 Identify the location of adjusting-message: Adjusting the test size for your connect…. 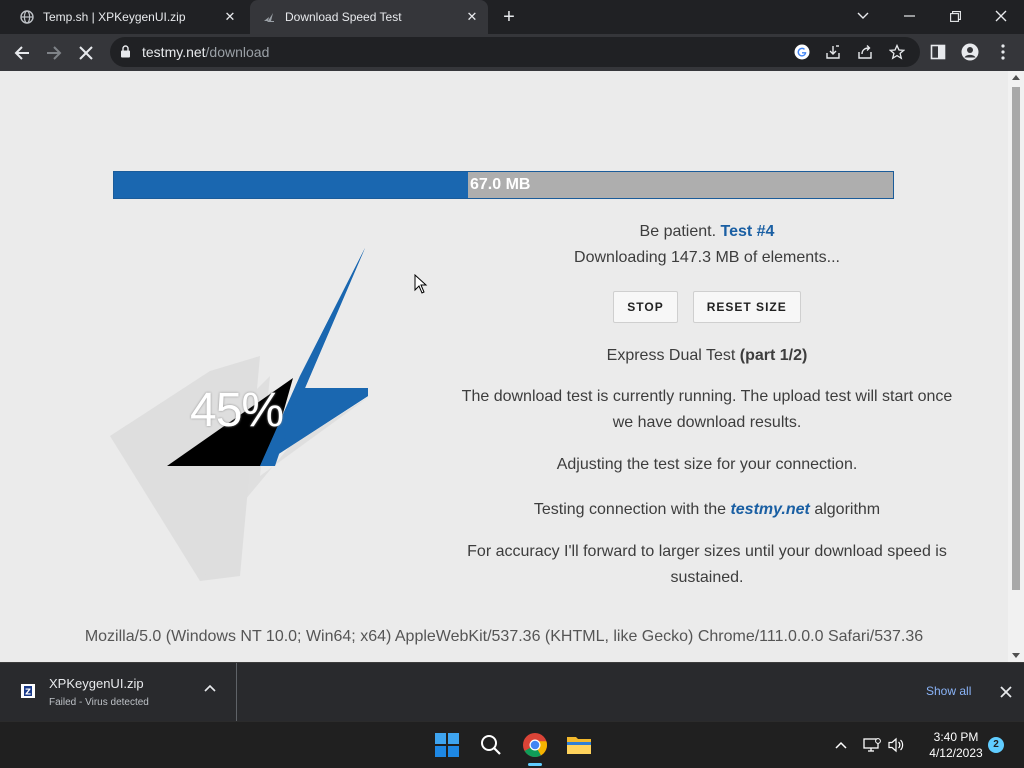
(707, 464).